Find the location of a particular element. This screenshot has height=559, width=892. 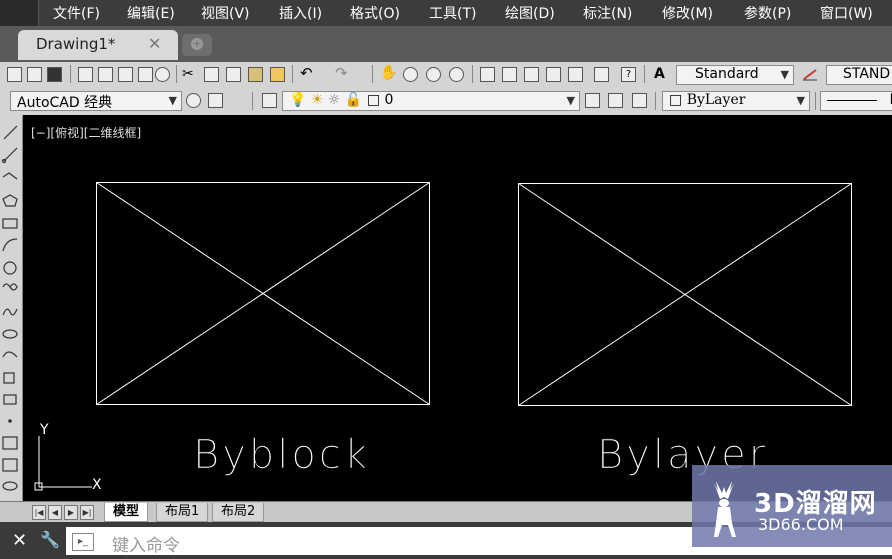

text-byblock: Byblock is located at coordinates (281, 455).